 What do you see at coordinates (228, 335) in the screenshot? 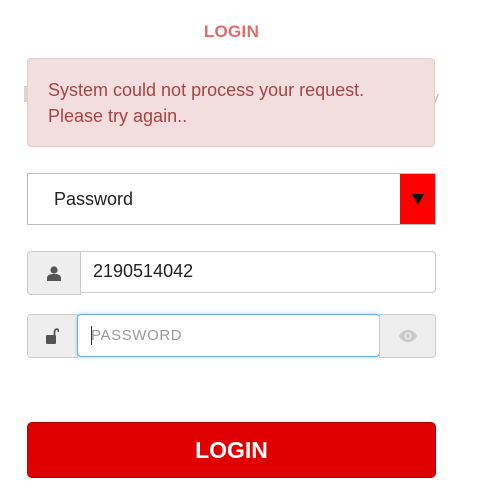
I see `password-input: PASSWORD` at bounding box center [228, 335].